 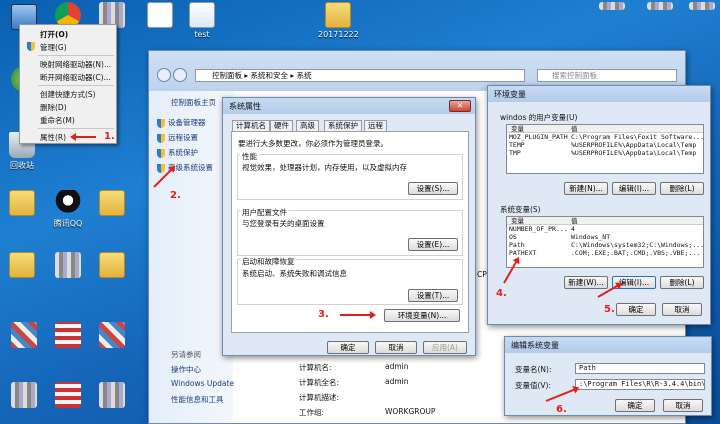 What do you see at coordinates (609, 309) in the screenshot?
I see `annotation-step-5: 5.` at bounding box center [609, 309].